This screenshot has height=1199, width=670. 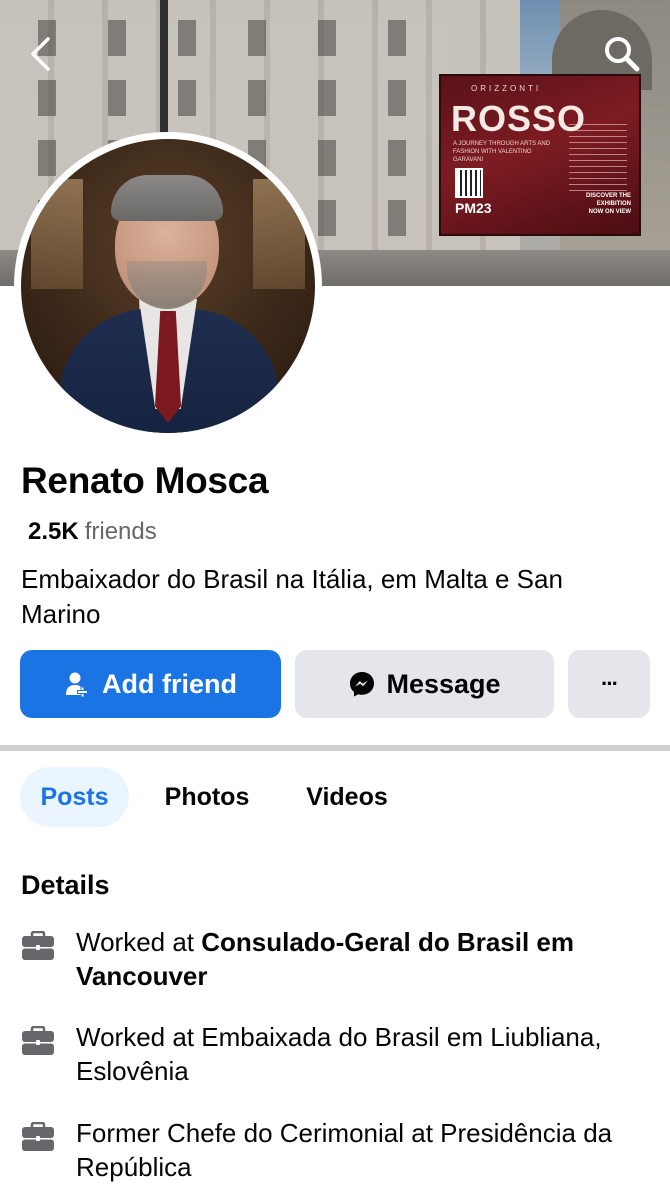 What do you see at coordinates (335, 748) in the screenshot?
I see `section-divider` at bounding box center [335, 748].